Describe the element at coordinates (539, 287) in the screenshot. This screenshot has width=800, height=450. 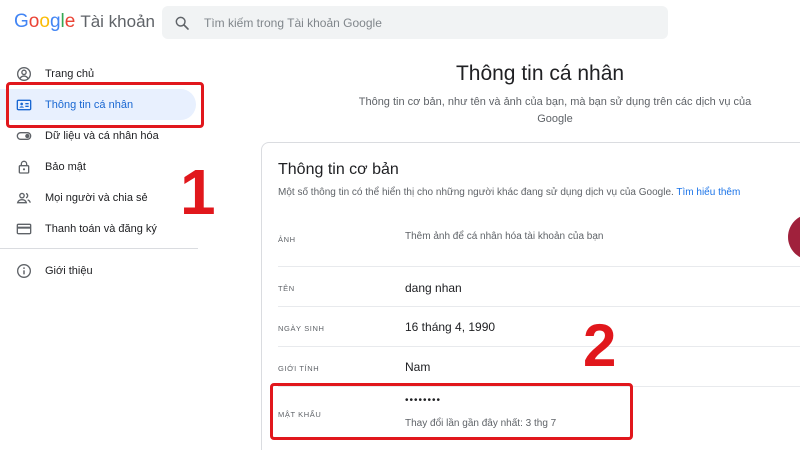
I see `info-row-name: Tên dang nhan` at that location.